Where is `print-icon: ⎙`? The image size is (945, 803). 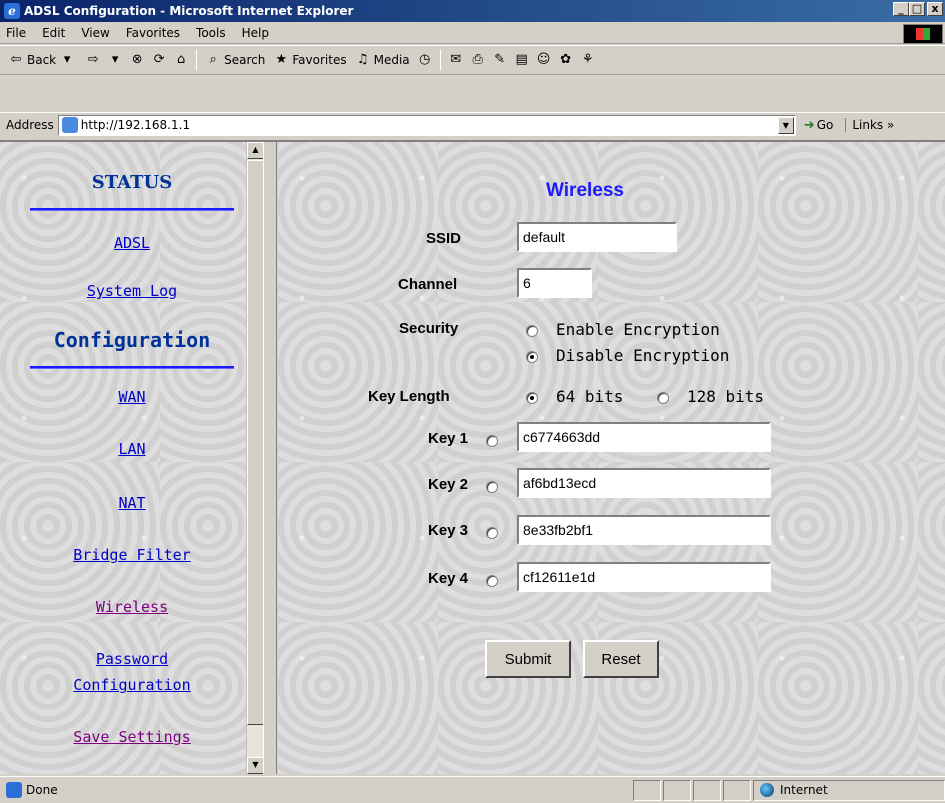
print-icon: ⎙ is located at coordinates (478, 60).